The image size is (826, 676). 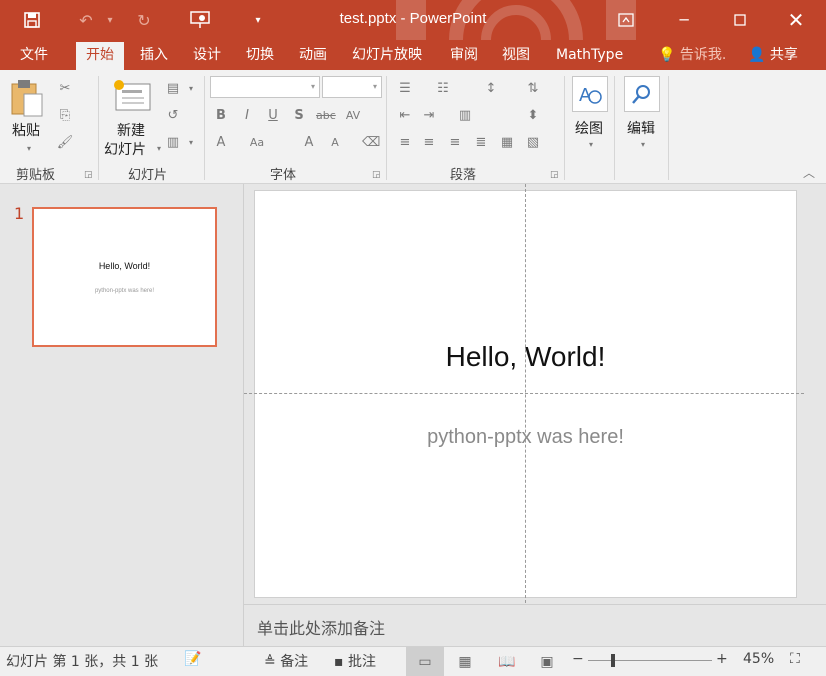 I want to click on reset-icon: ↺, so click(x=173, y=116).